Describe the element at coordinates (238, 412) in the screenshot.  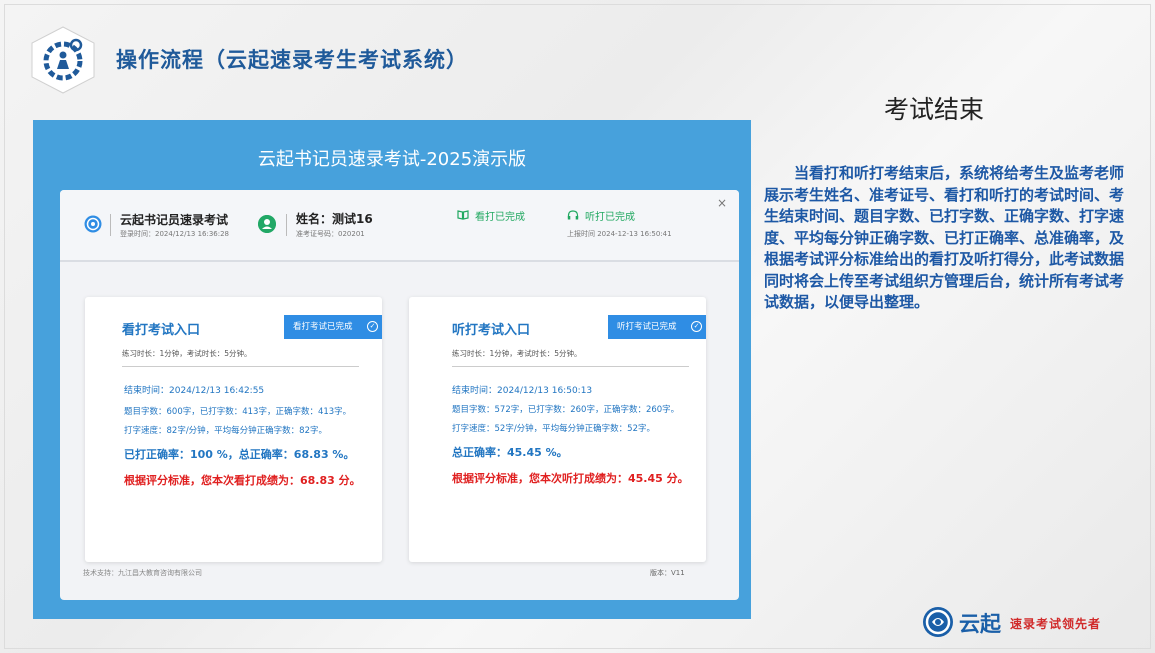
I see `word-counts: 题目字数：600字，已打字数：413字，正确字数：413字。` at that location.